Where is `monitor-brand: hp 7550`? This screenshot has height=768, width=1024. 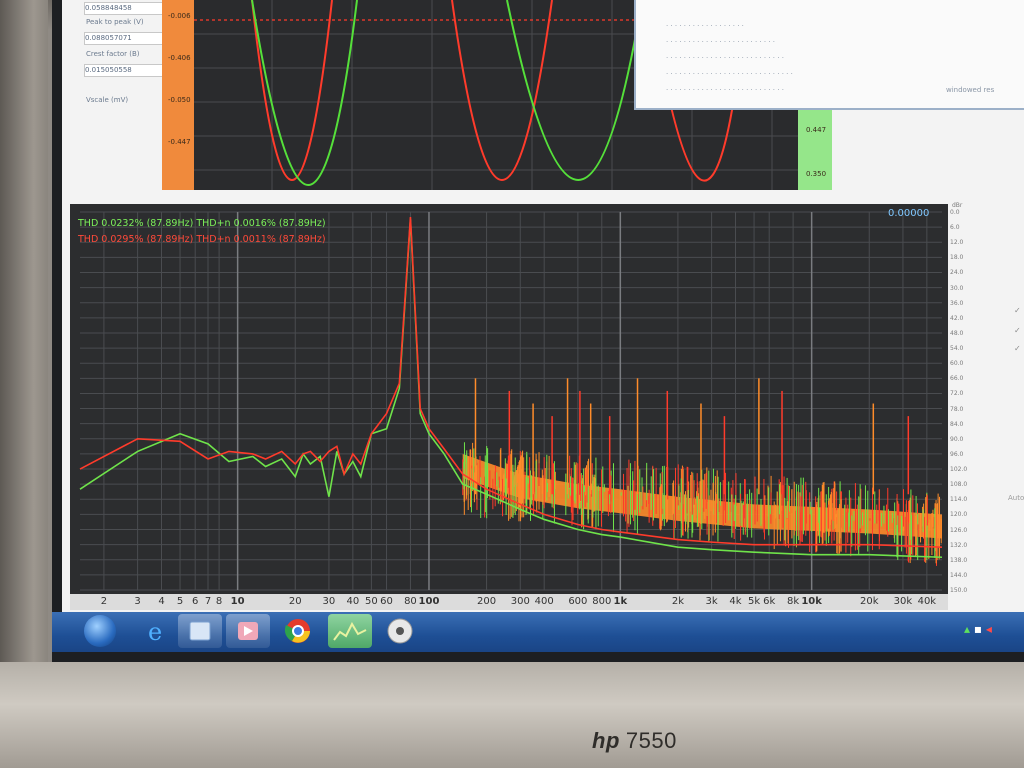
monitor-brand: hp 7550 is located at coordinates (634, 741).